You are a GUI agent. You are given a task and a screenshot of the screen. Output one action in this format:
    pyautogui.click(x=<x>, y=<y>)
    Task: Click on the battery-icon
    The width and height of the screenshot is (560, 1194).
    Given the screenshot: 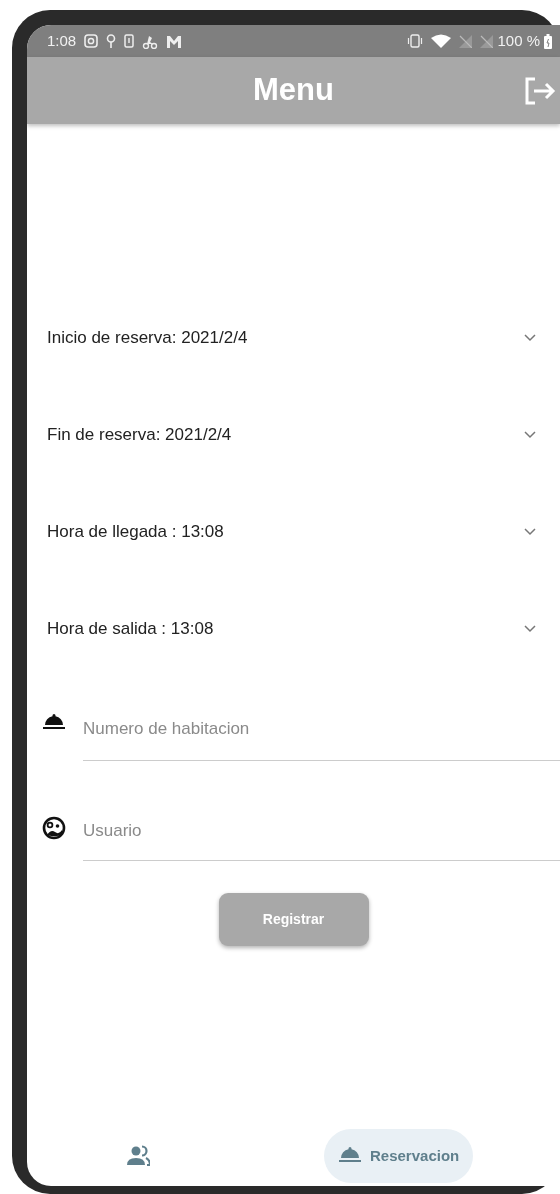 What is the action you would take?
    pyautogui.click(x=548, y=42)
    